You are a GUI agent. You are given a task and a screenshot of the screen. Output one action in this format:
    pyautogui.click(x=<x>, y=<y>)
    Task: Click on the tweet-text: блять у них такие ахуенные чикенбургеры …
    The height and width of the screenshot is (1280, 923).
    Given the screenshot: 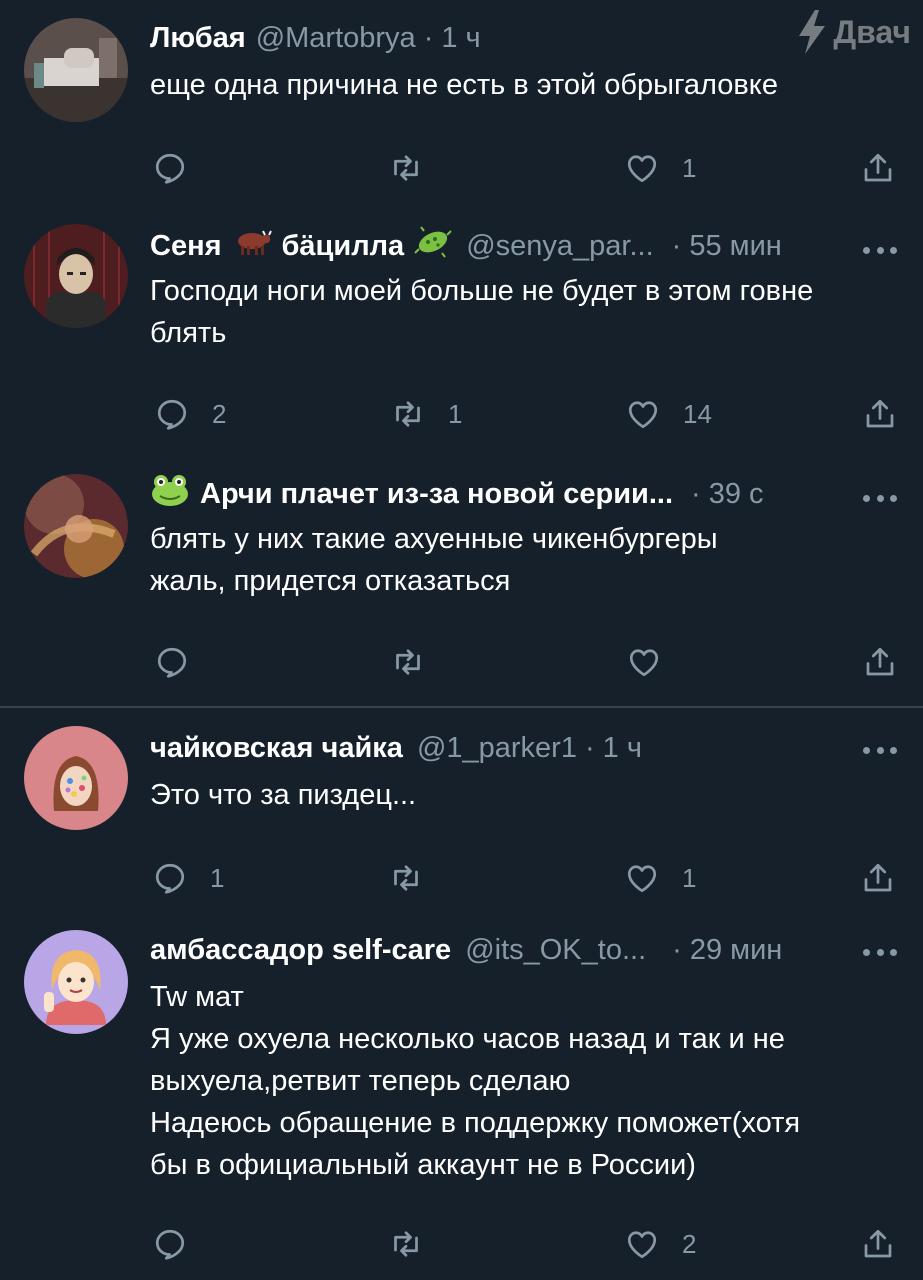 What is the action you would take?
    pyautogui.click(x=521, y=560)
    